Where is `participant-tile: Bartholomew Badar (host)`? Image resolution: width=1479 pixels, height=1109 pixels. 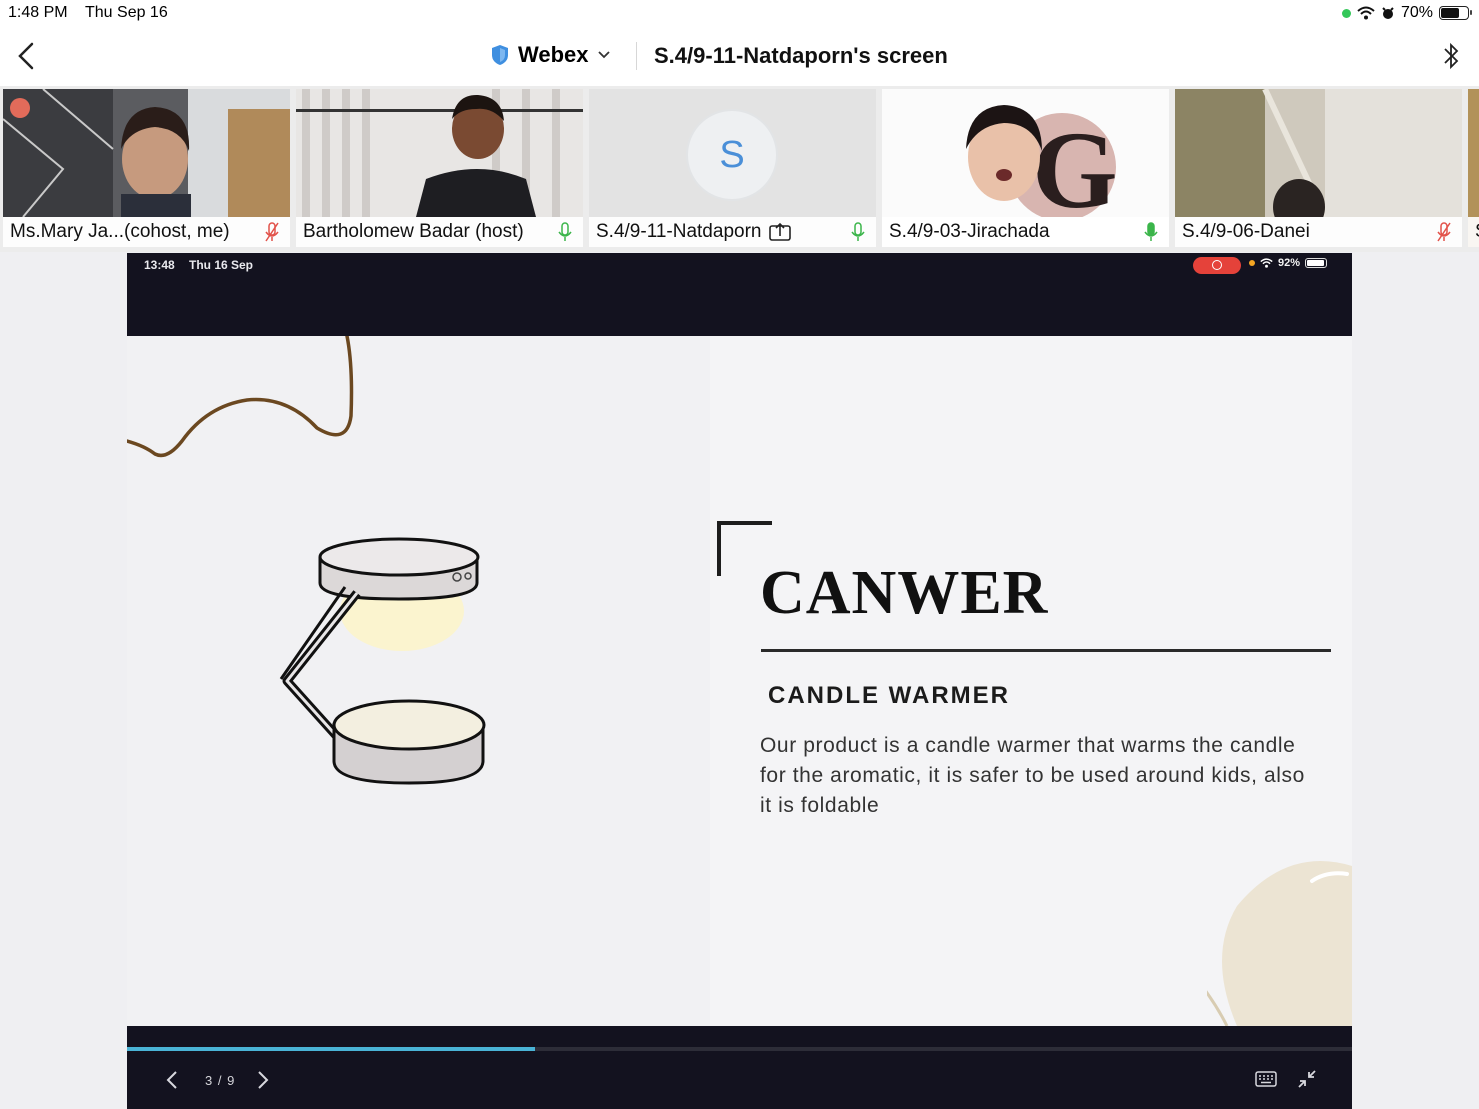 participant-tile: Bartholomew Badar (host) is located at coordinates (439, 168).